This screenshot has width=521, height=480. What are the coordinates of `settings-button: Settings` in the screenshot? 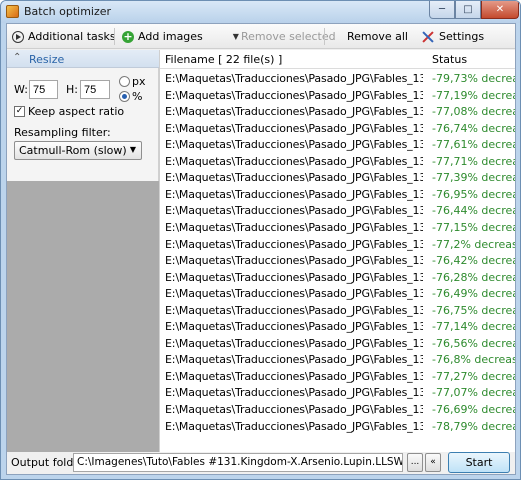 It's located at (452, 36).